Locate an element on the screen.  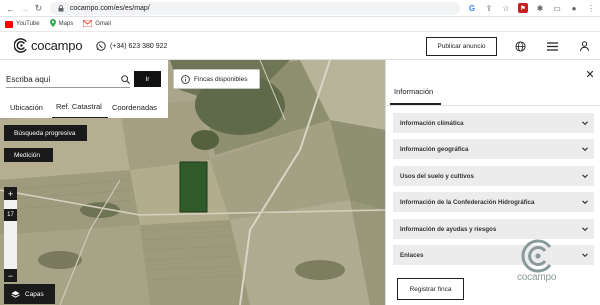
accordion-land-use: Usos del suelo y cultivos is located at coordinates (493, 176).